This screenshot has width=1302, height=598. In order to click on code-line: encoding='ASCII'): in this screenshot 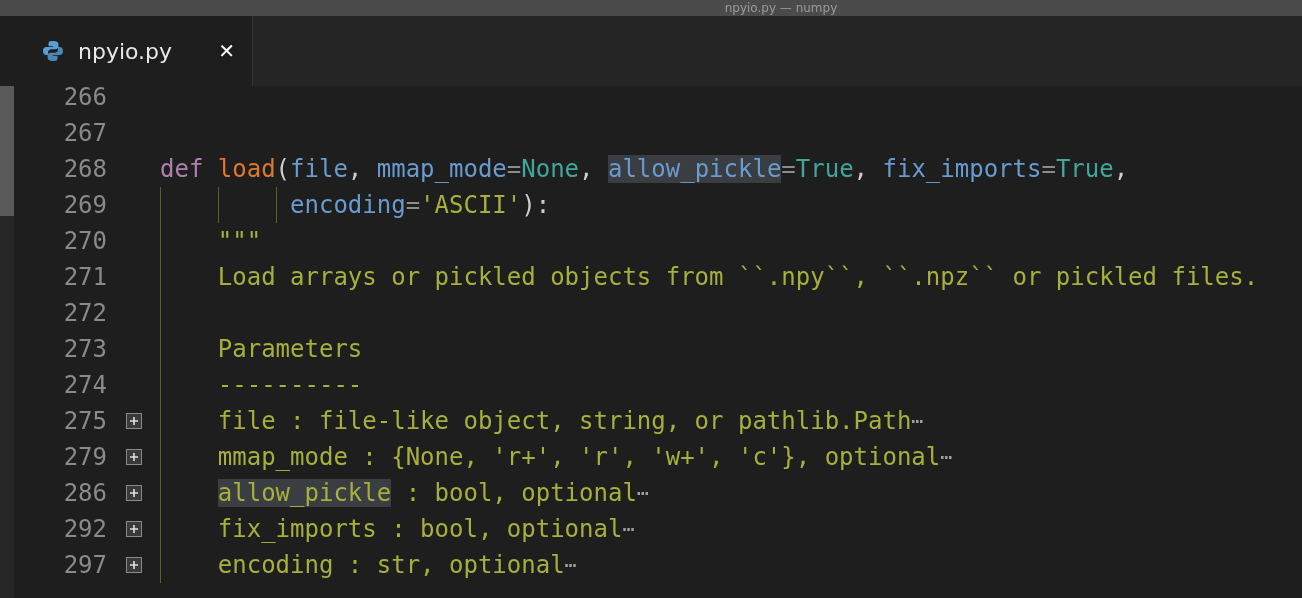, I will do `click(420, 205)`.